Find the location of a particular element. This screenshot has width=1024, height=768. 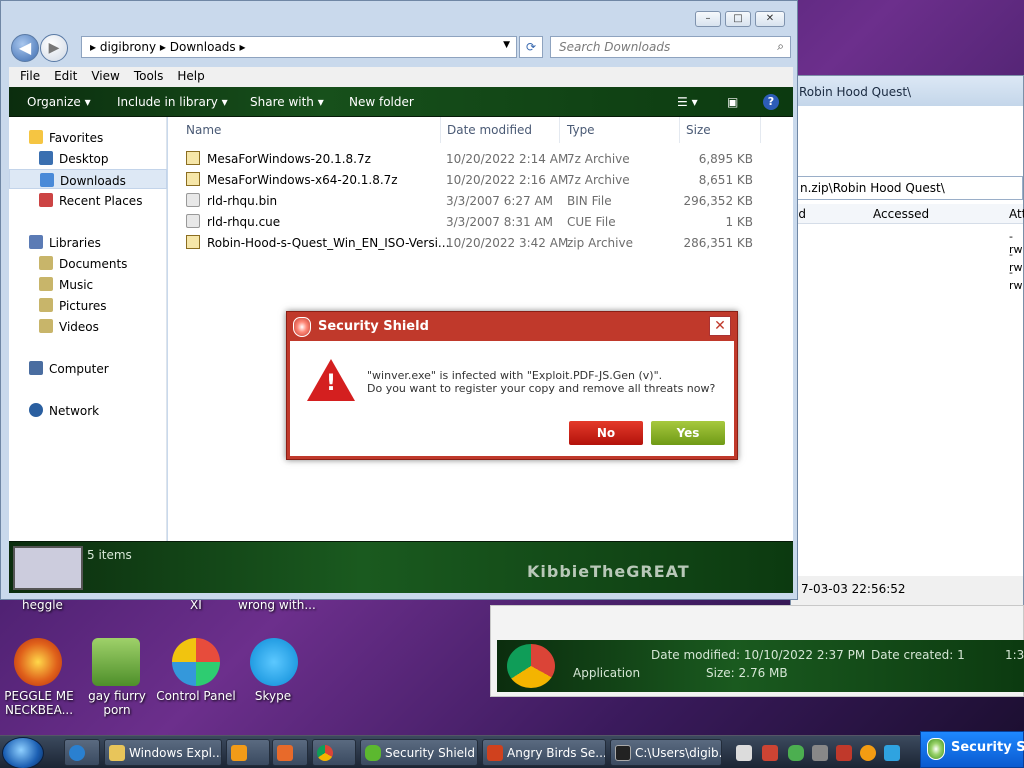

nav-downloads: Downloads is located at coordinates (88, 179).